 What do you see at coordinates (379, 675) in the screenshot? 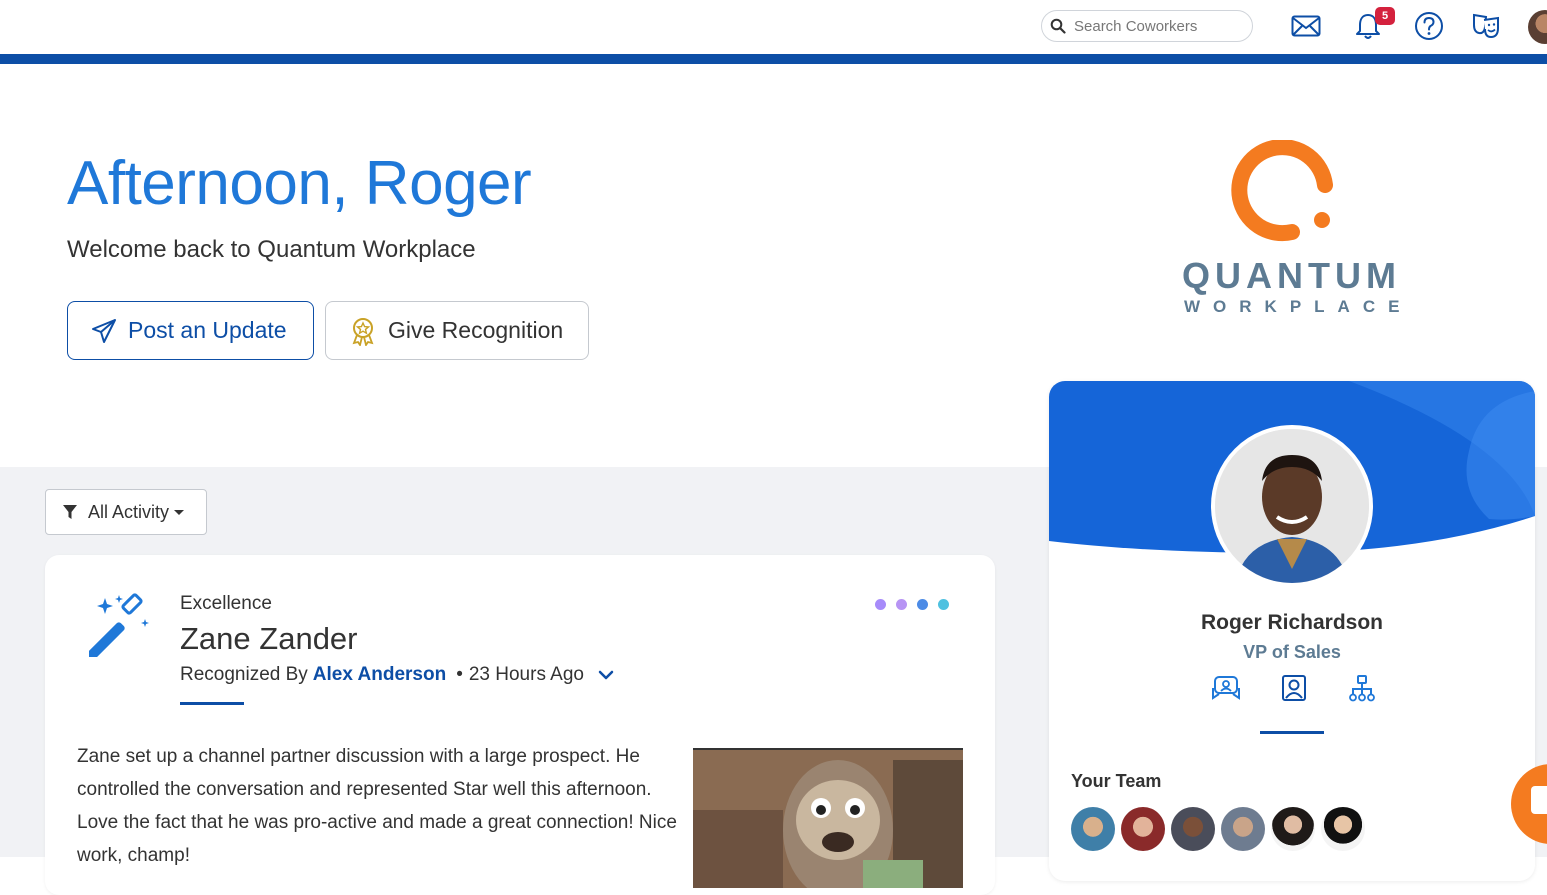
I see `recognition-author-link: Alex Anderson` at bounding box center [379, 675].